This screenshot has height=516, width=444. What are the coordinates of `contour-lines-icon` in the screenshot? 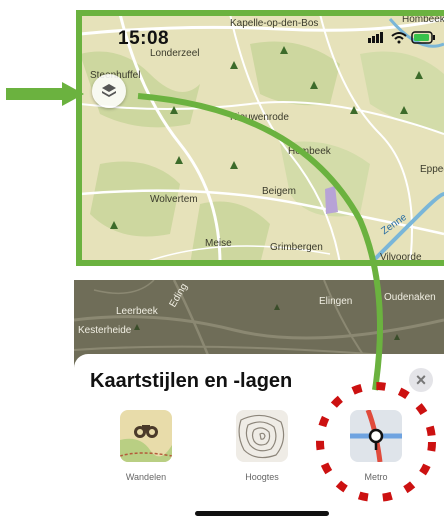 It's located at (262, 436).